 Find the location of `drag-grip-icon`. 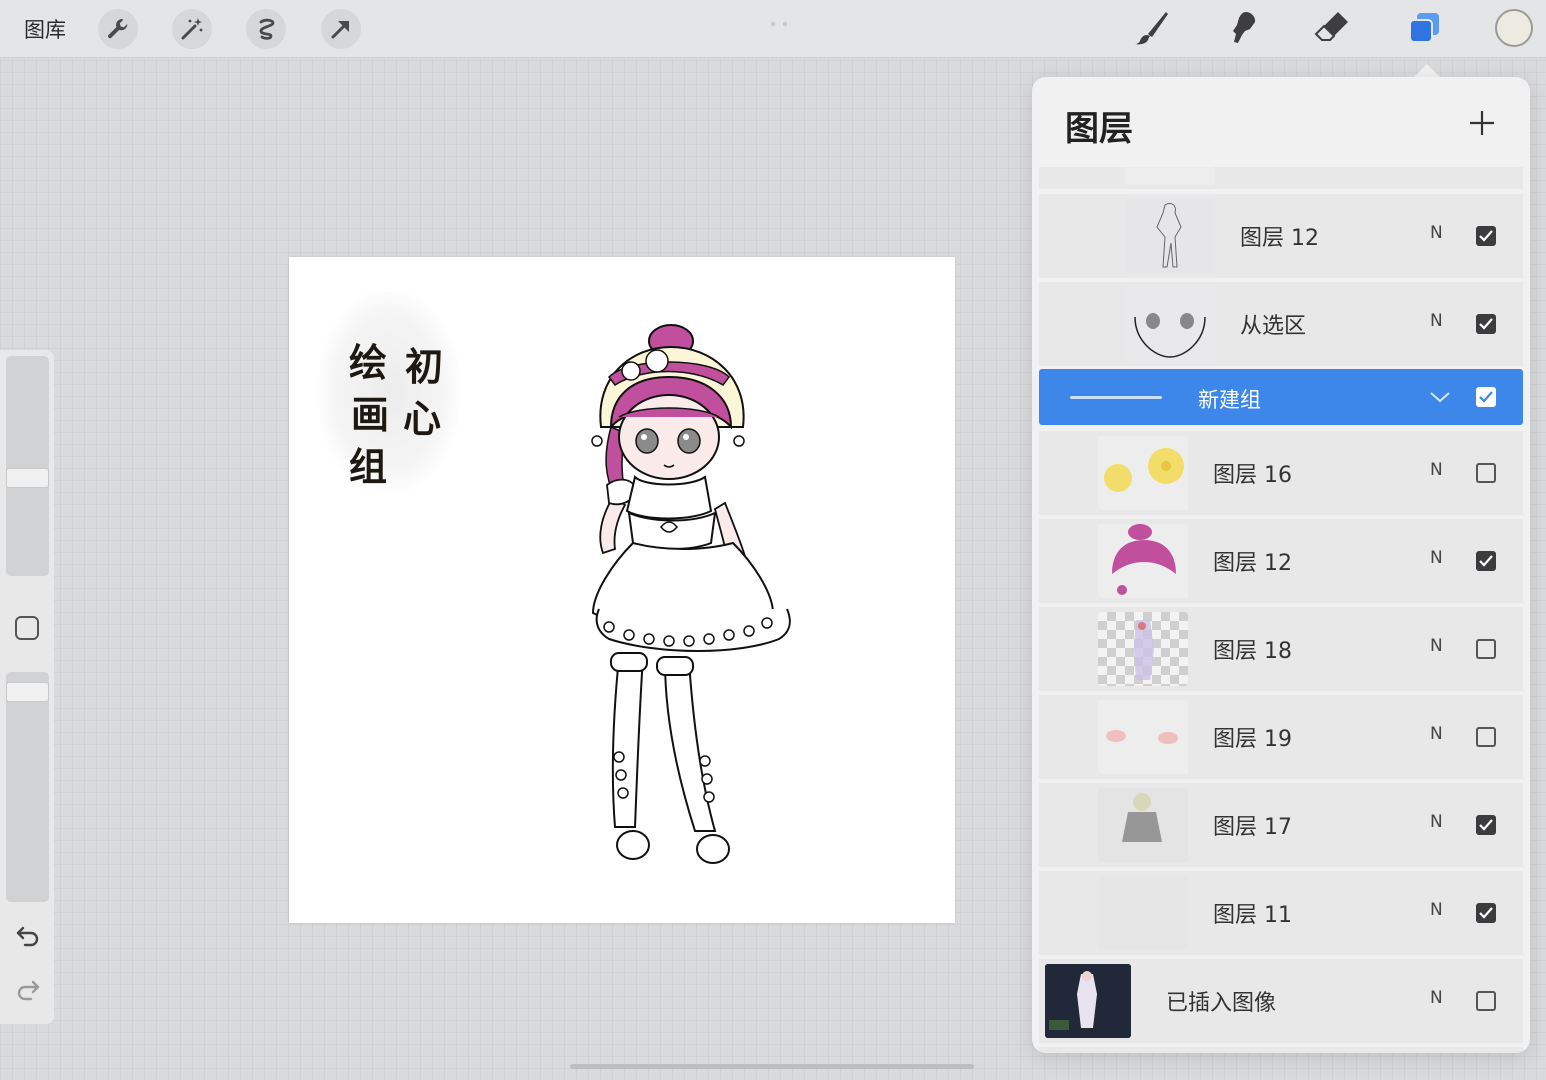

drag-grip-icon is located at coordinates (779, 19).